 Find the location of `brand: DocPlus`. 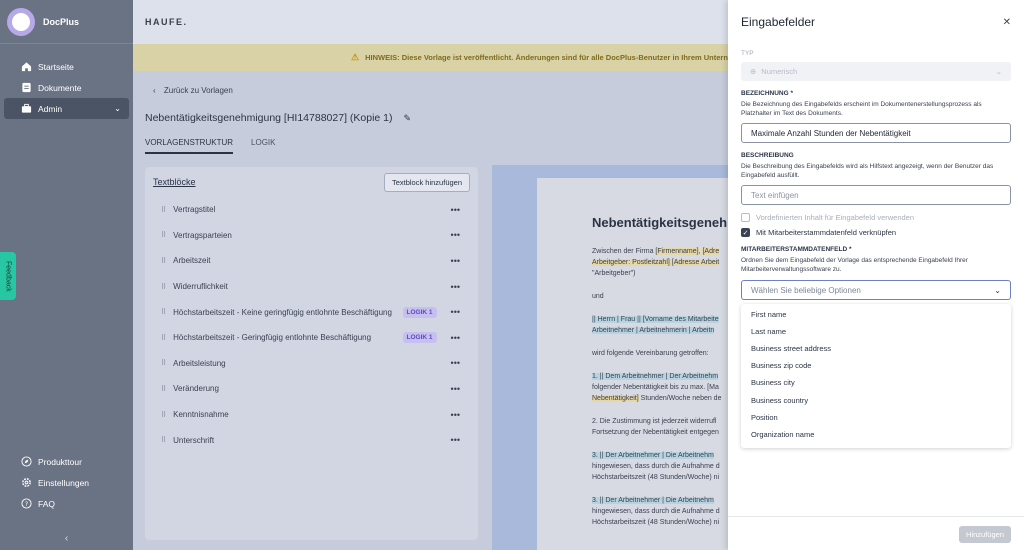

brand: DocPlus is located at coordinates (66, 22).